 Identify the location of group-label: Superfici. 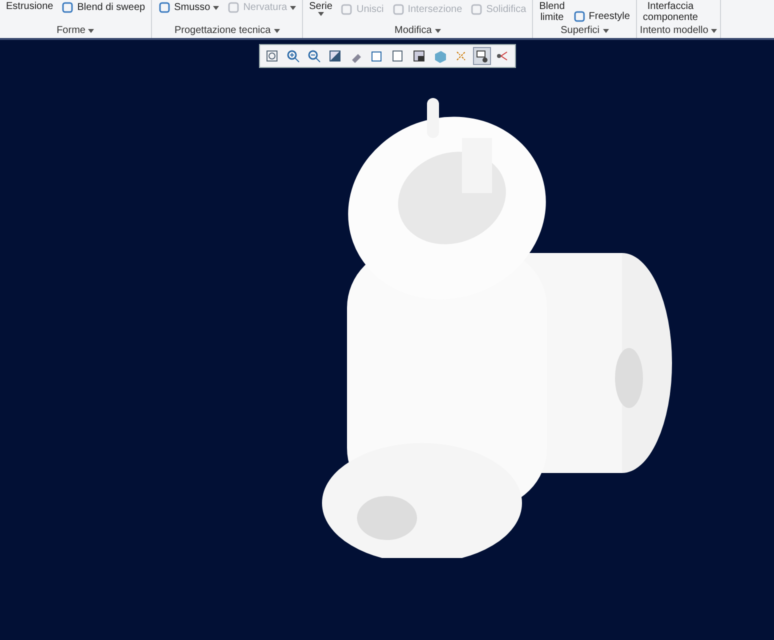
(584, 30).